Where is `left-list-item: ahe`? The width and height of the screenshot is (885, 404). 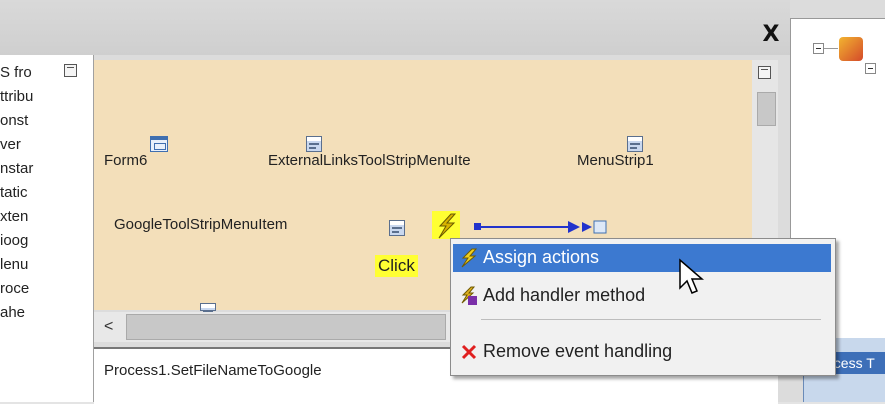 left-list-item: ahe is located at coordinates (35, 312).